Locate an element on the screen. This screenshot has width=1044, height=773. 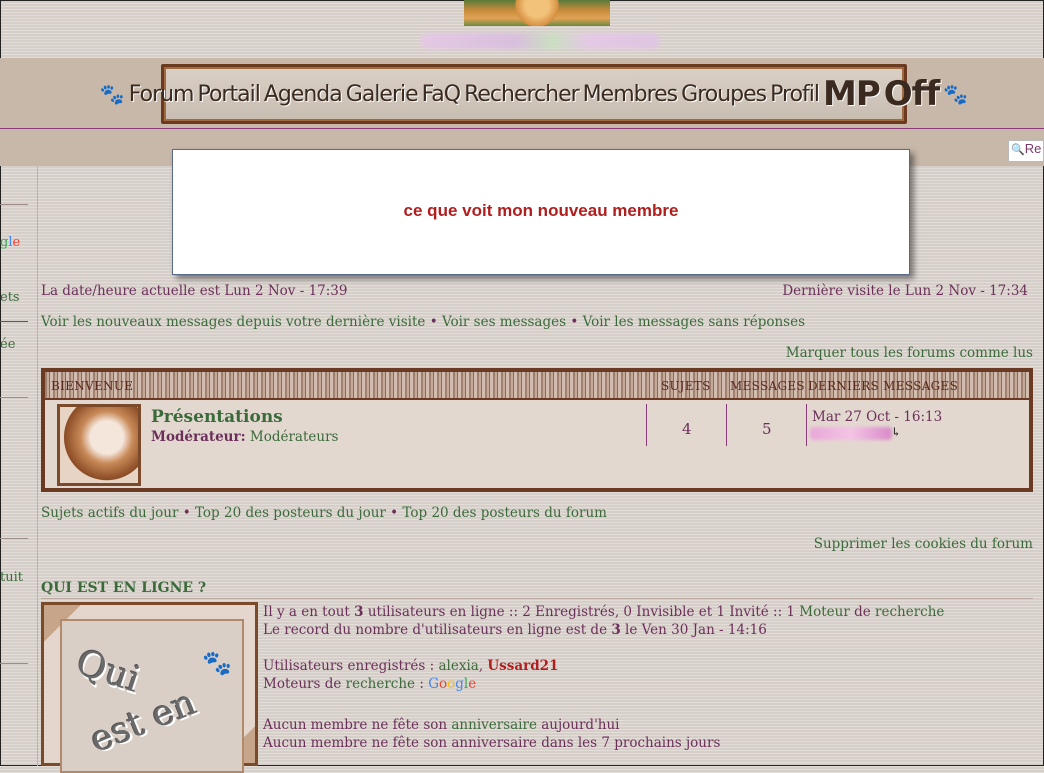
sidebar-fragment: gle is located at coordinates (10, 242).